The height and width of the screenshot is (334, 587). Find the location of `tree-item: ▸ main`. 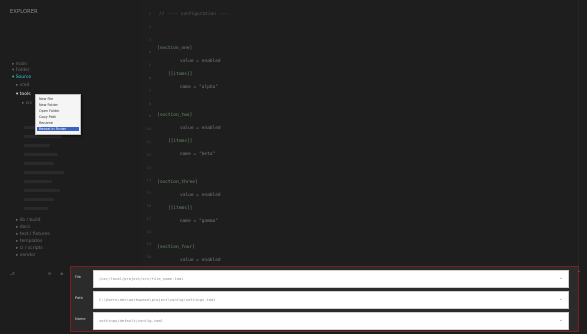

tree-item: ▸ main is located at coordinates (19, 64).